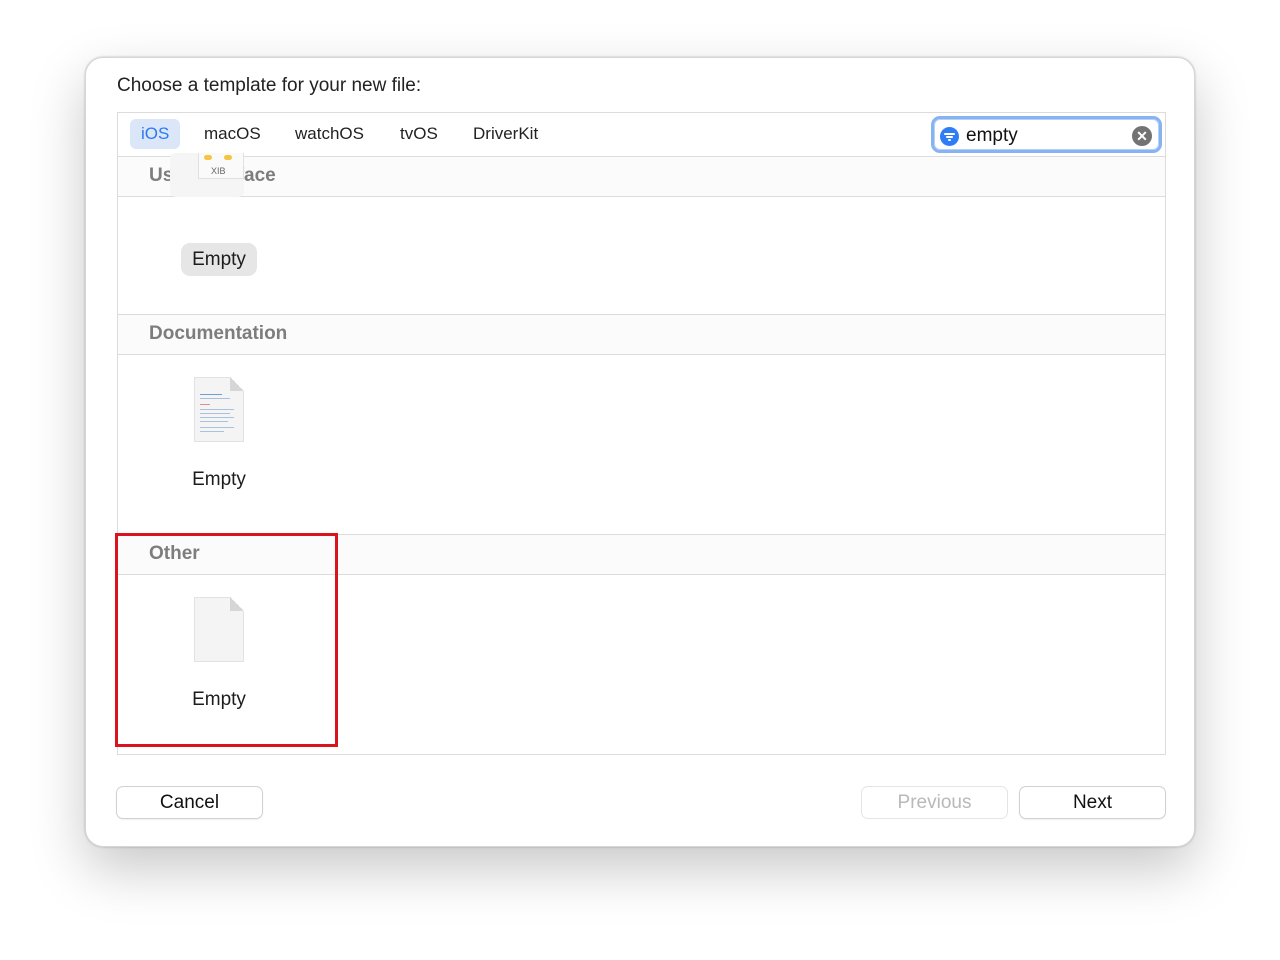 The image size is (1280, 960). What do you see at coordinates (641, 135) in the screenshot?
I see `platform-tab-bar: iOS macOS watchOS tvOS DriverKit empty ✕` at bounding box center [641, 135].